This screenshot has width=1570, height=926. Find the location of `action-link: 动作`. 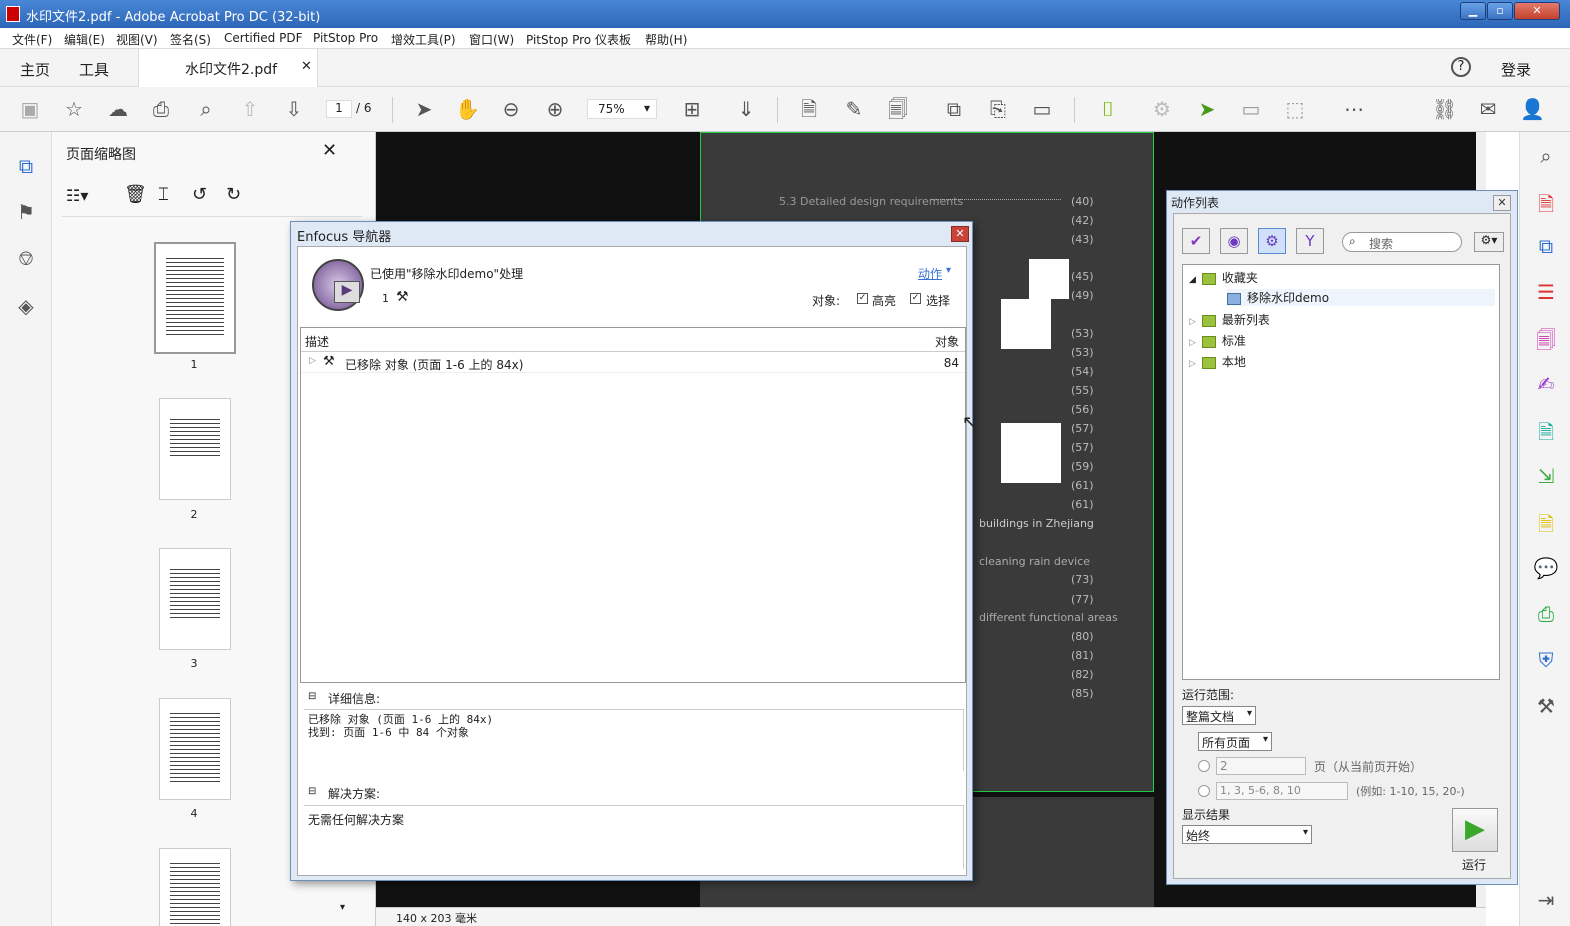

action-link: 动作 is located at coordinates (930, 273).